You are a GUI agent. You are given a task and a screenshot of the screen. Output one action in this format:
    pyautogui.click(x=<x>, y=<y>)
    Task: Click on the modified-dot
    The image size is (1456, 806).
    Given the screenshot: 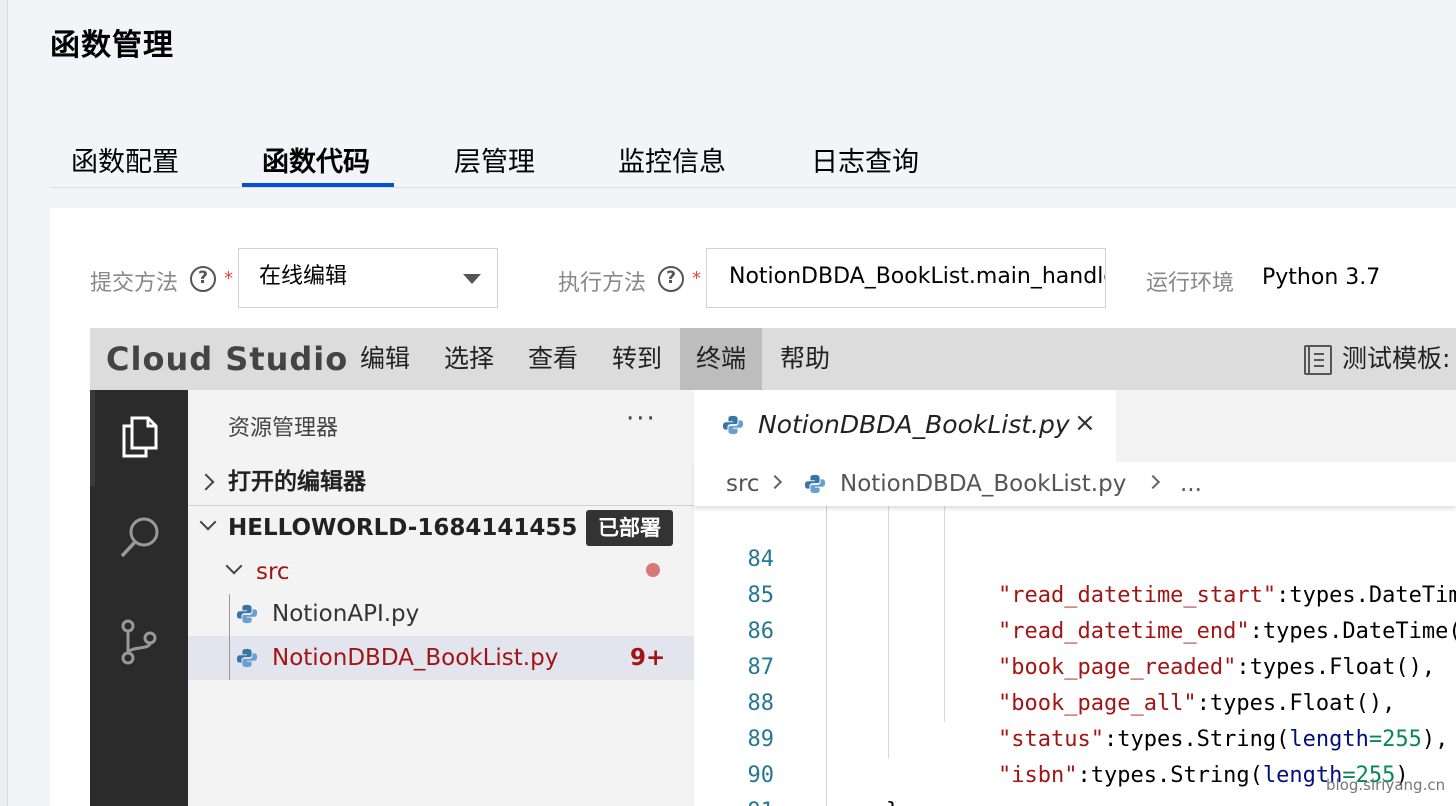 What is the action you would take?
    pyautogui.click(x=653, y=570)
    